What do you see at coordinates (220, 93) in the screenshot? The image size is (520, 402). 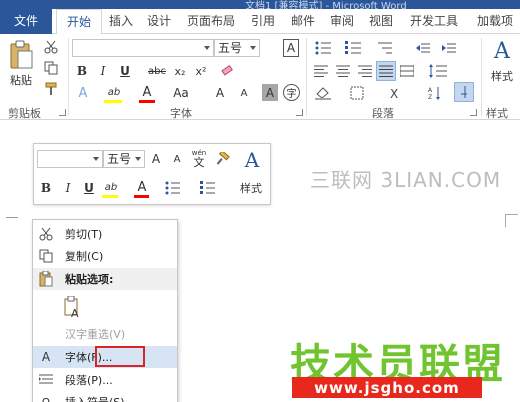 I see `grow-font-button: A` at bounding box center [220, 93].